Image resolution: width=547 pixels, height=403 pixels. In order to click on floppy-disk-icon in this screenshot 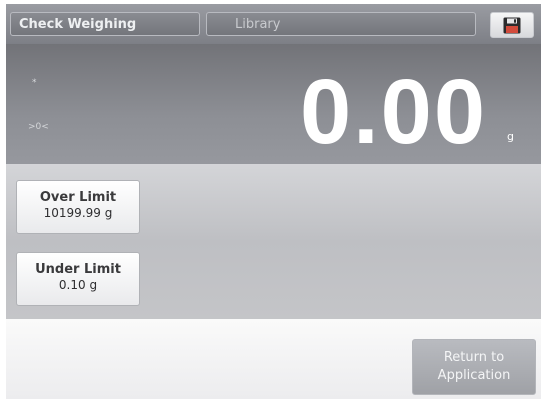, I will do `click(512, 25)`.